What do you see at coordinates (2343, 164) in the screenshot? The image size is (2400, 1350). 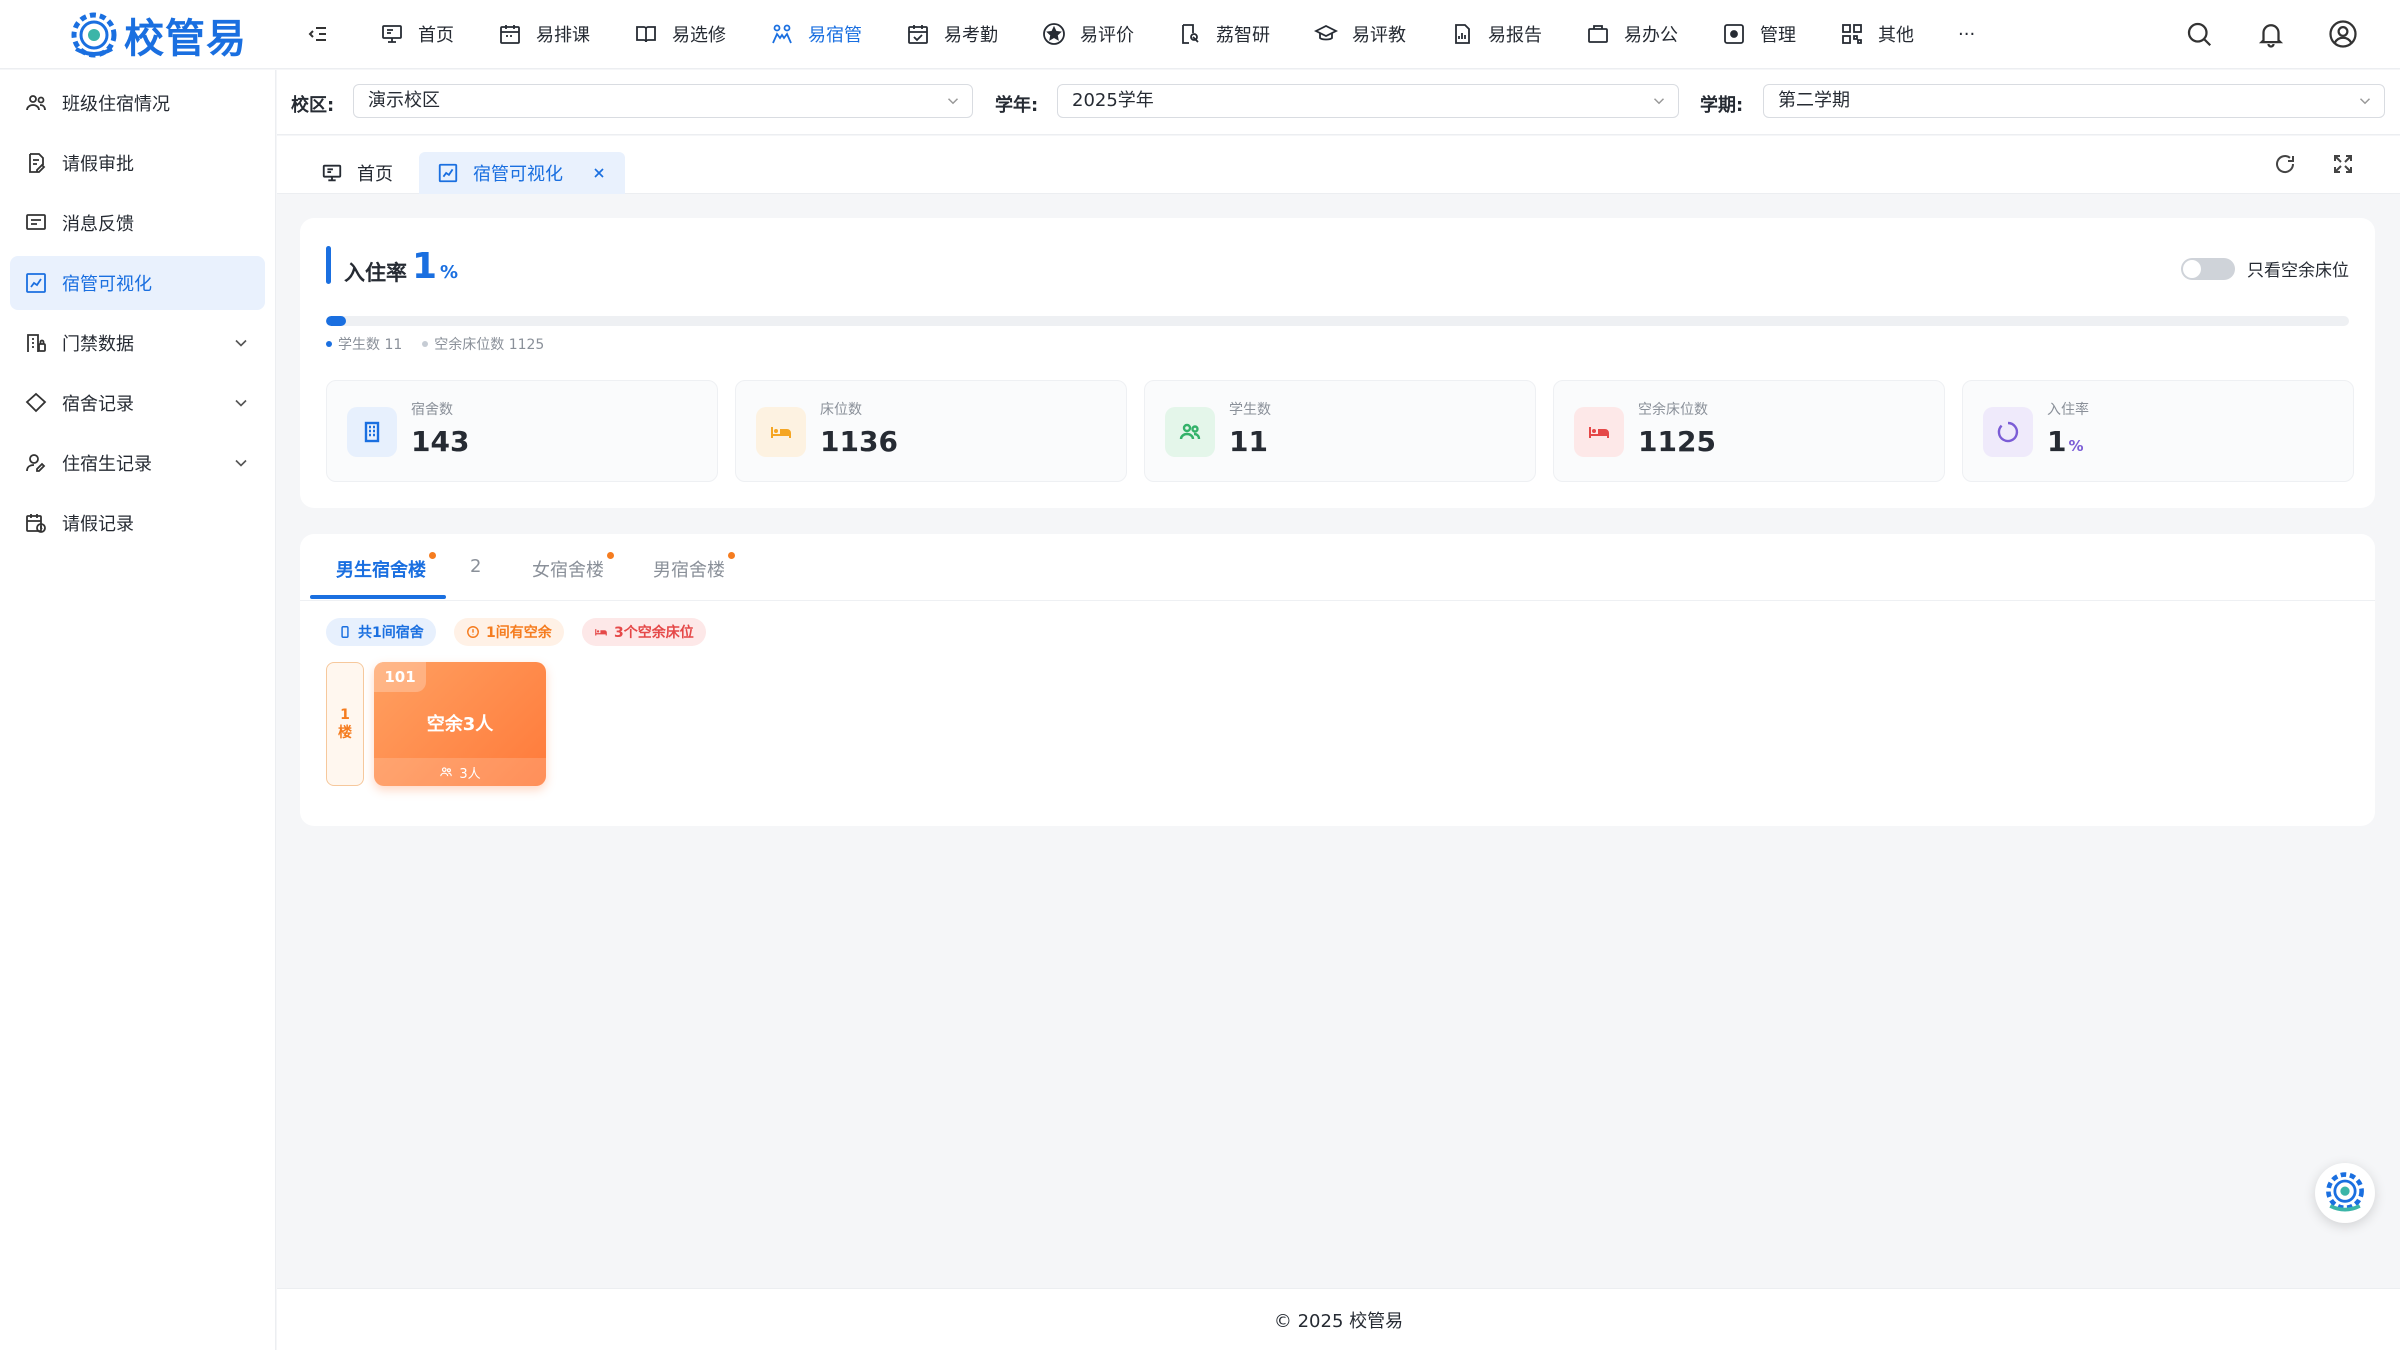 I see `fullscreen-icon` at bounding box center [2343, 164].